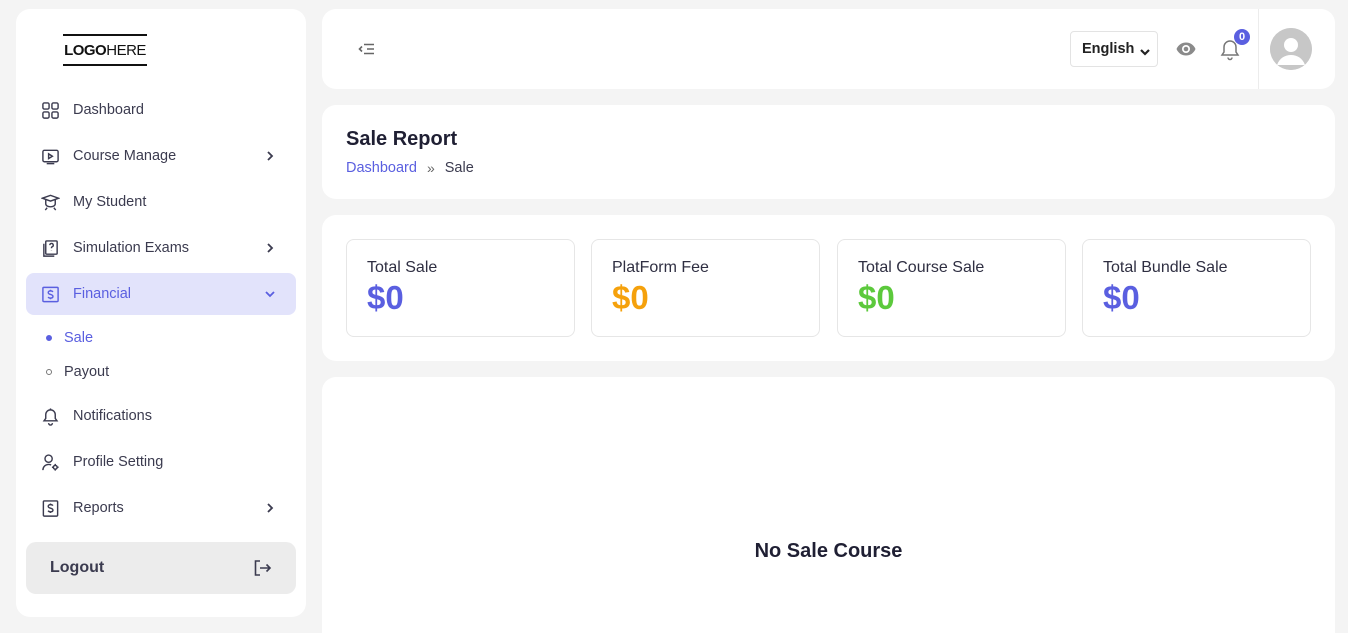 This screenshot has height=633, width=1348. I want to click on topbar: English 0, so click(828, 49).